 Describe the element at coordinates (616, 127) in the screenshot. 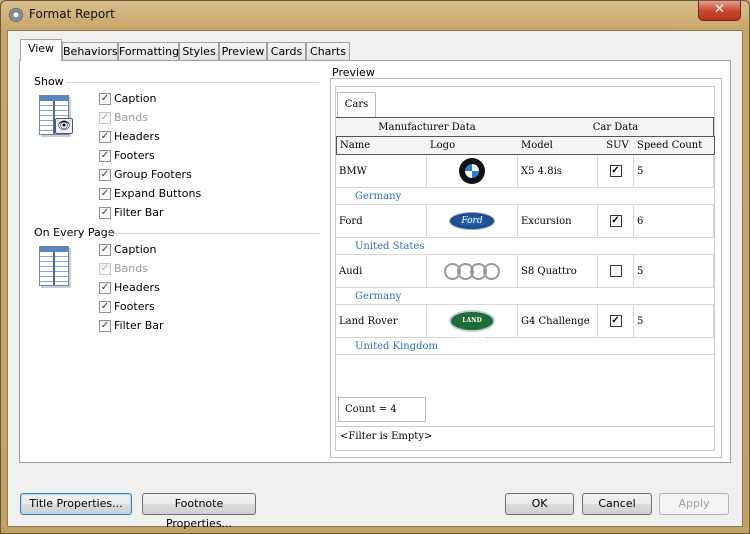

I see `band-header: Car Data` at that location.